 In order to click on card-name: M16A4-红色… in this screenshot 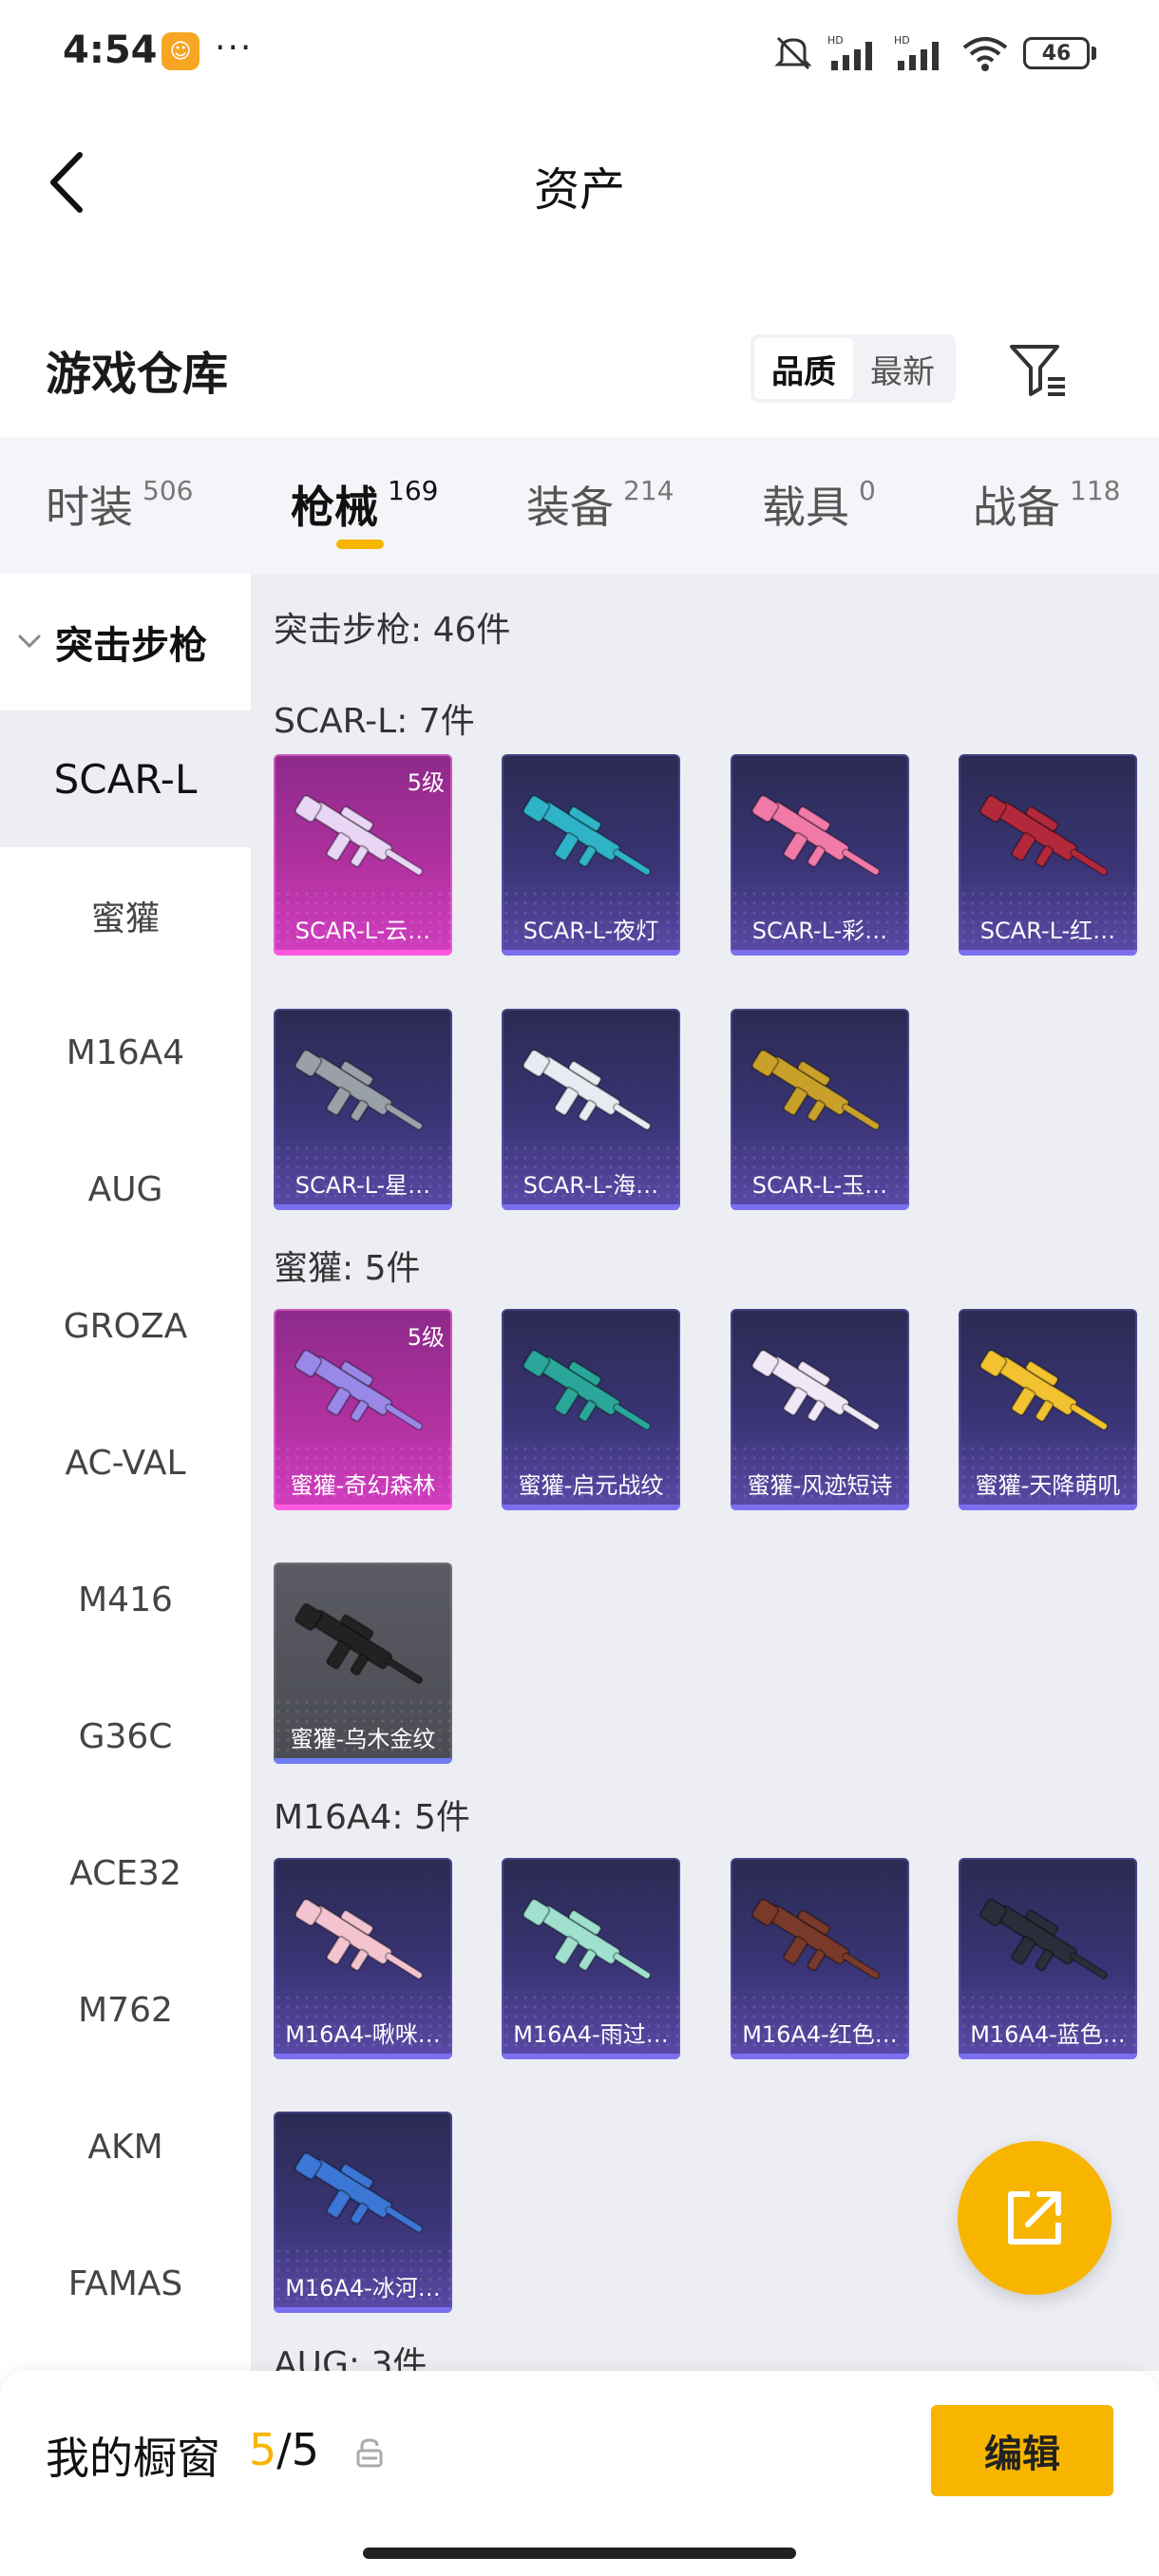, I will do `click(820, 2035)`.